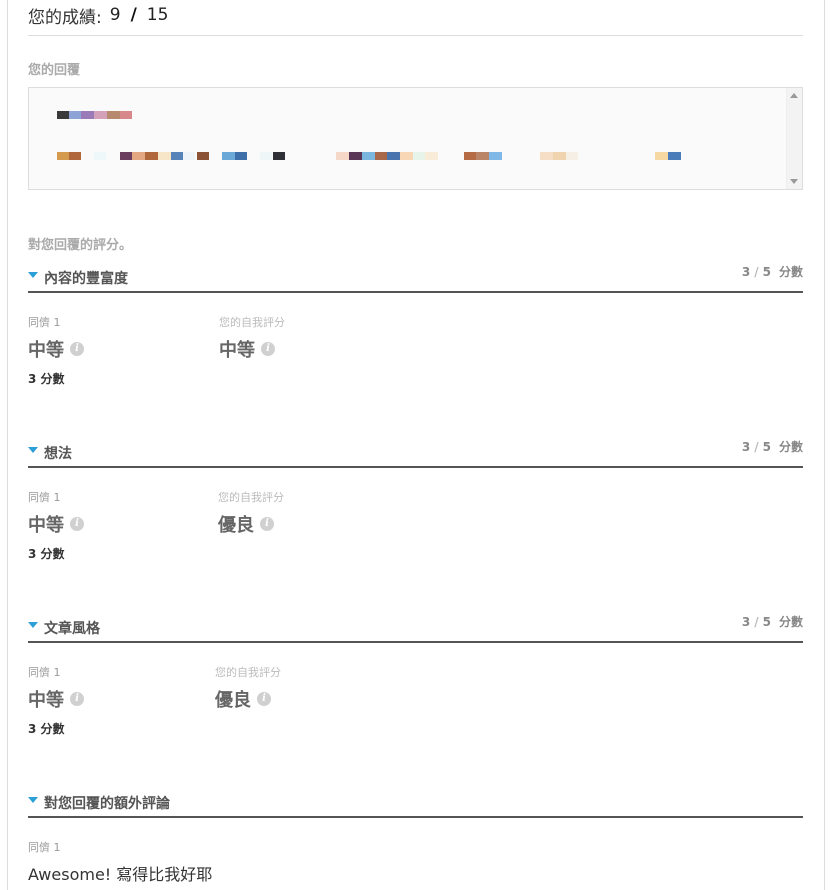 The width and height of the screenshot is (830, 890). Describe the element at coordinates (80, 245) in the screenshot. I see `evaluation-label: 對您回覆的評分。` at that location.